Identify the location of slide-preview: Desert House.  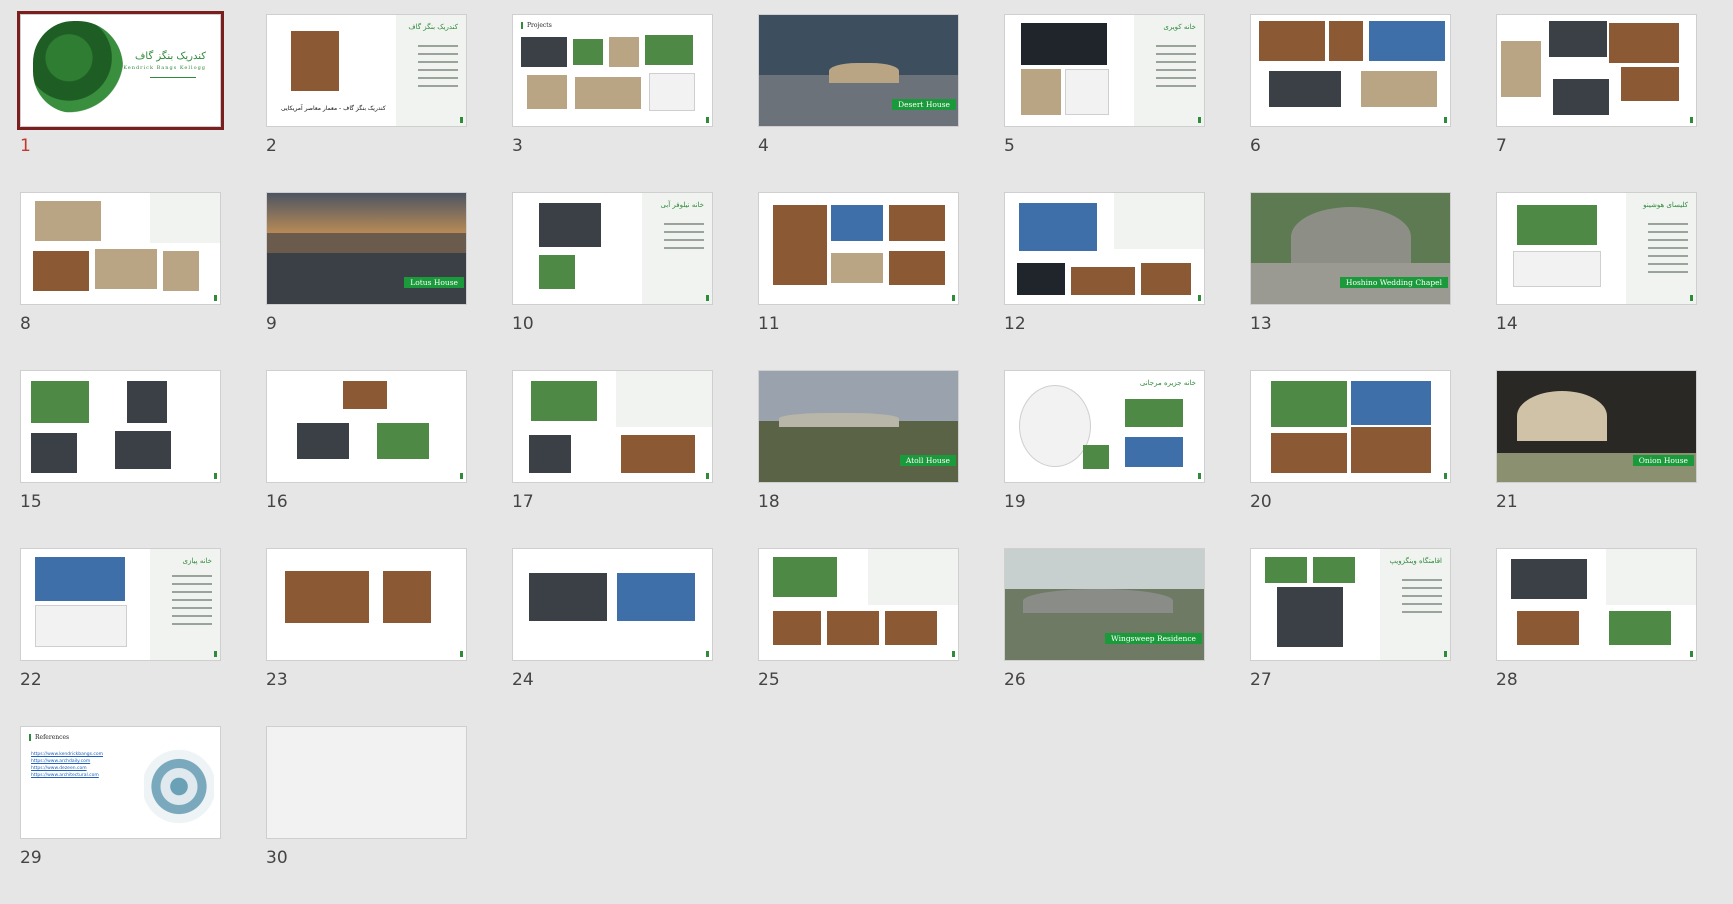
(858, 70).